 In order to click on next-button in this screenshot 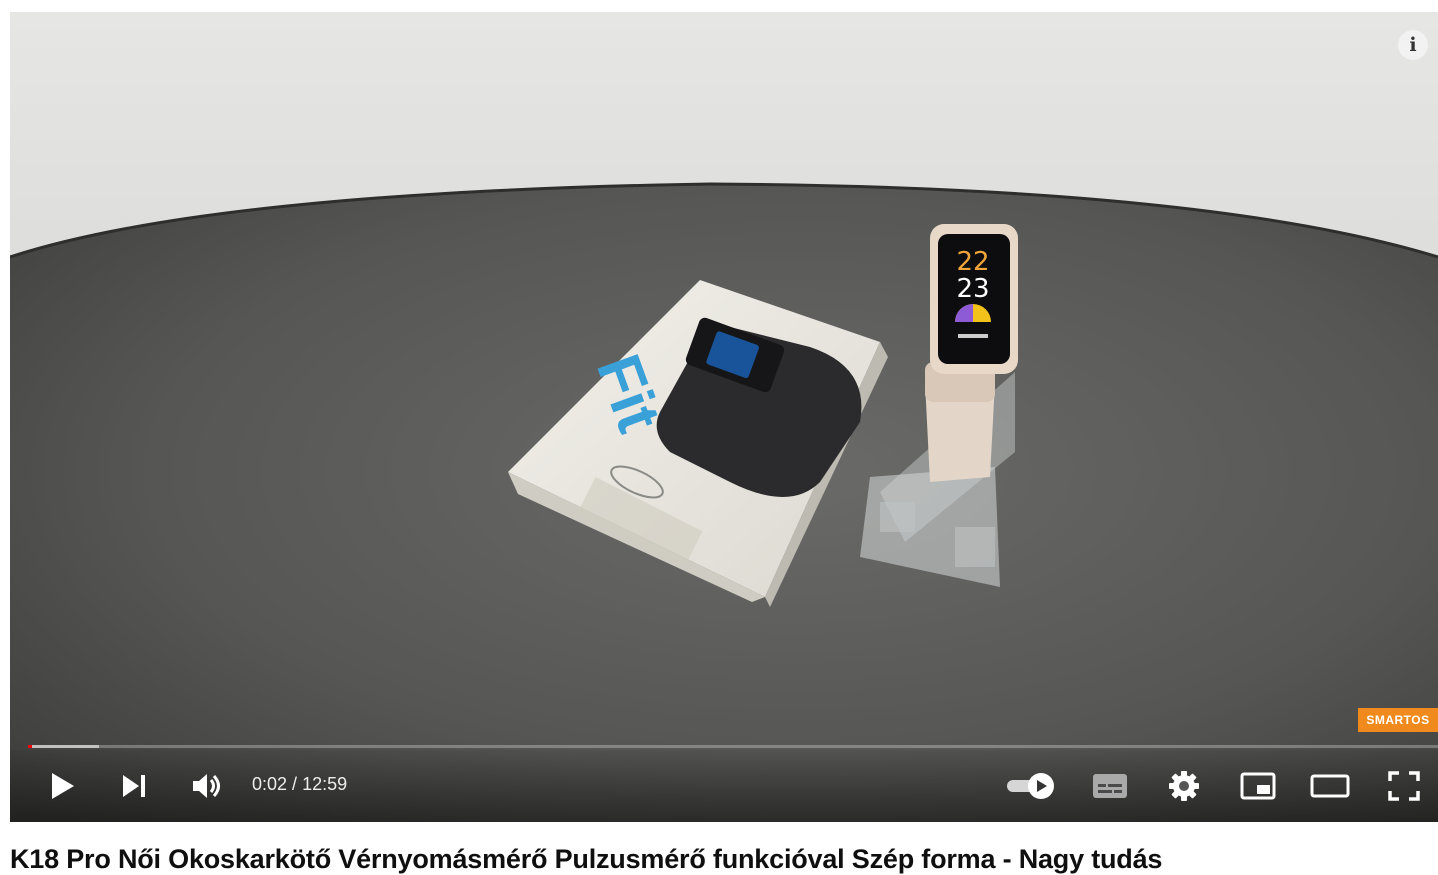, I will do `click(134, 786)`.